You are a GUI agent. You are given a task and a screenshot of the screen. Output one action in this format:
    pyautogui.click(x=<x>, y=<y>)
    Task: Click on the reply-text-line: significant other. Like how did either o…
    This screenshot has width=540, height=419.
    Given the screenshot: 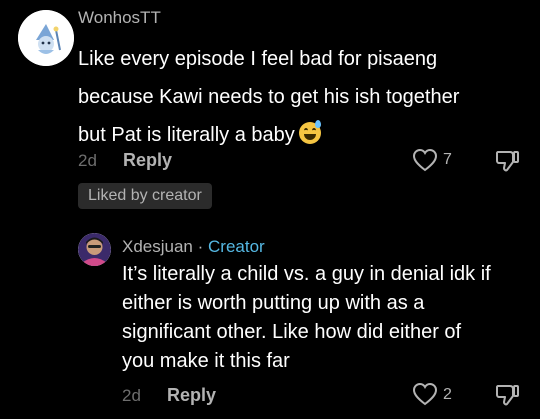 What is the action you would take?
    pyautogui.click(x=292, y=332)
    